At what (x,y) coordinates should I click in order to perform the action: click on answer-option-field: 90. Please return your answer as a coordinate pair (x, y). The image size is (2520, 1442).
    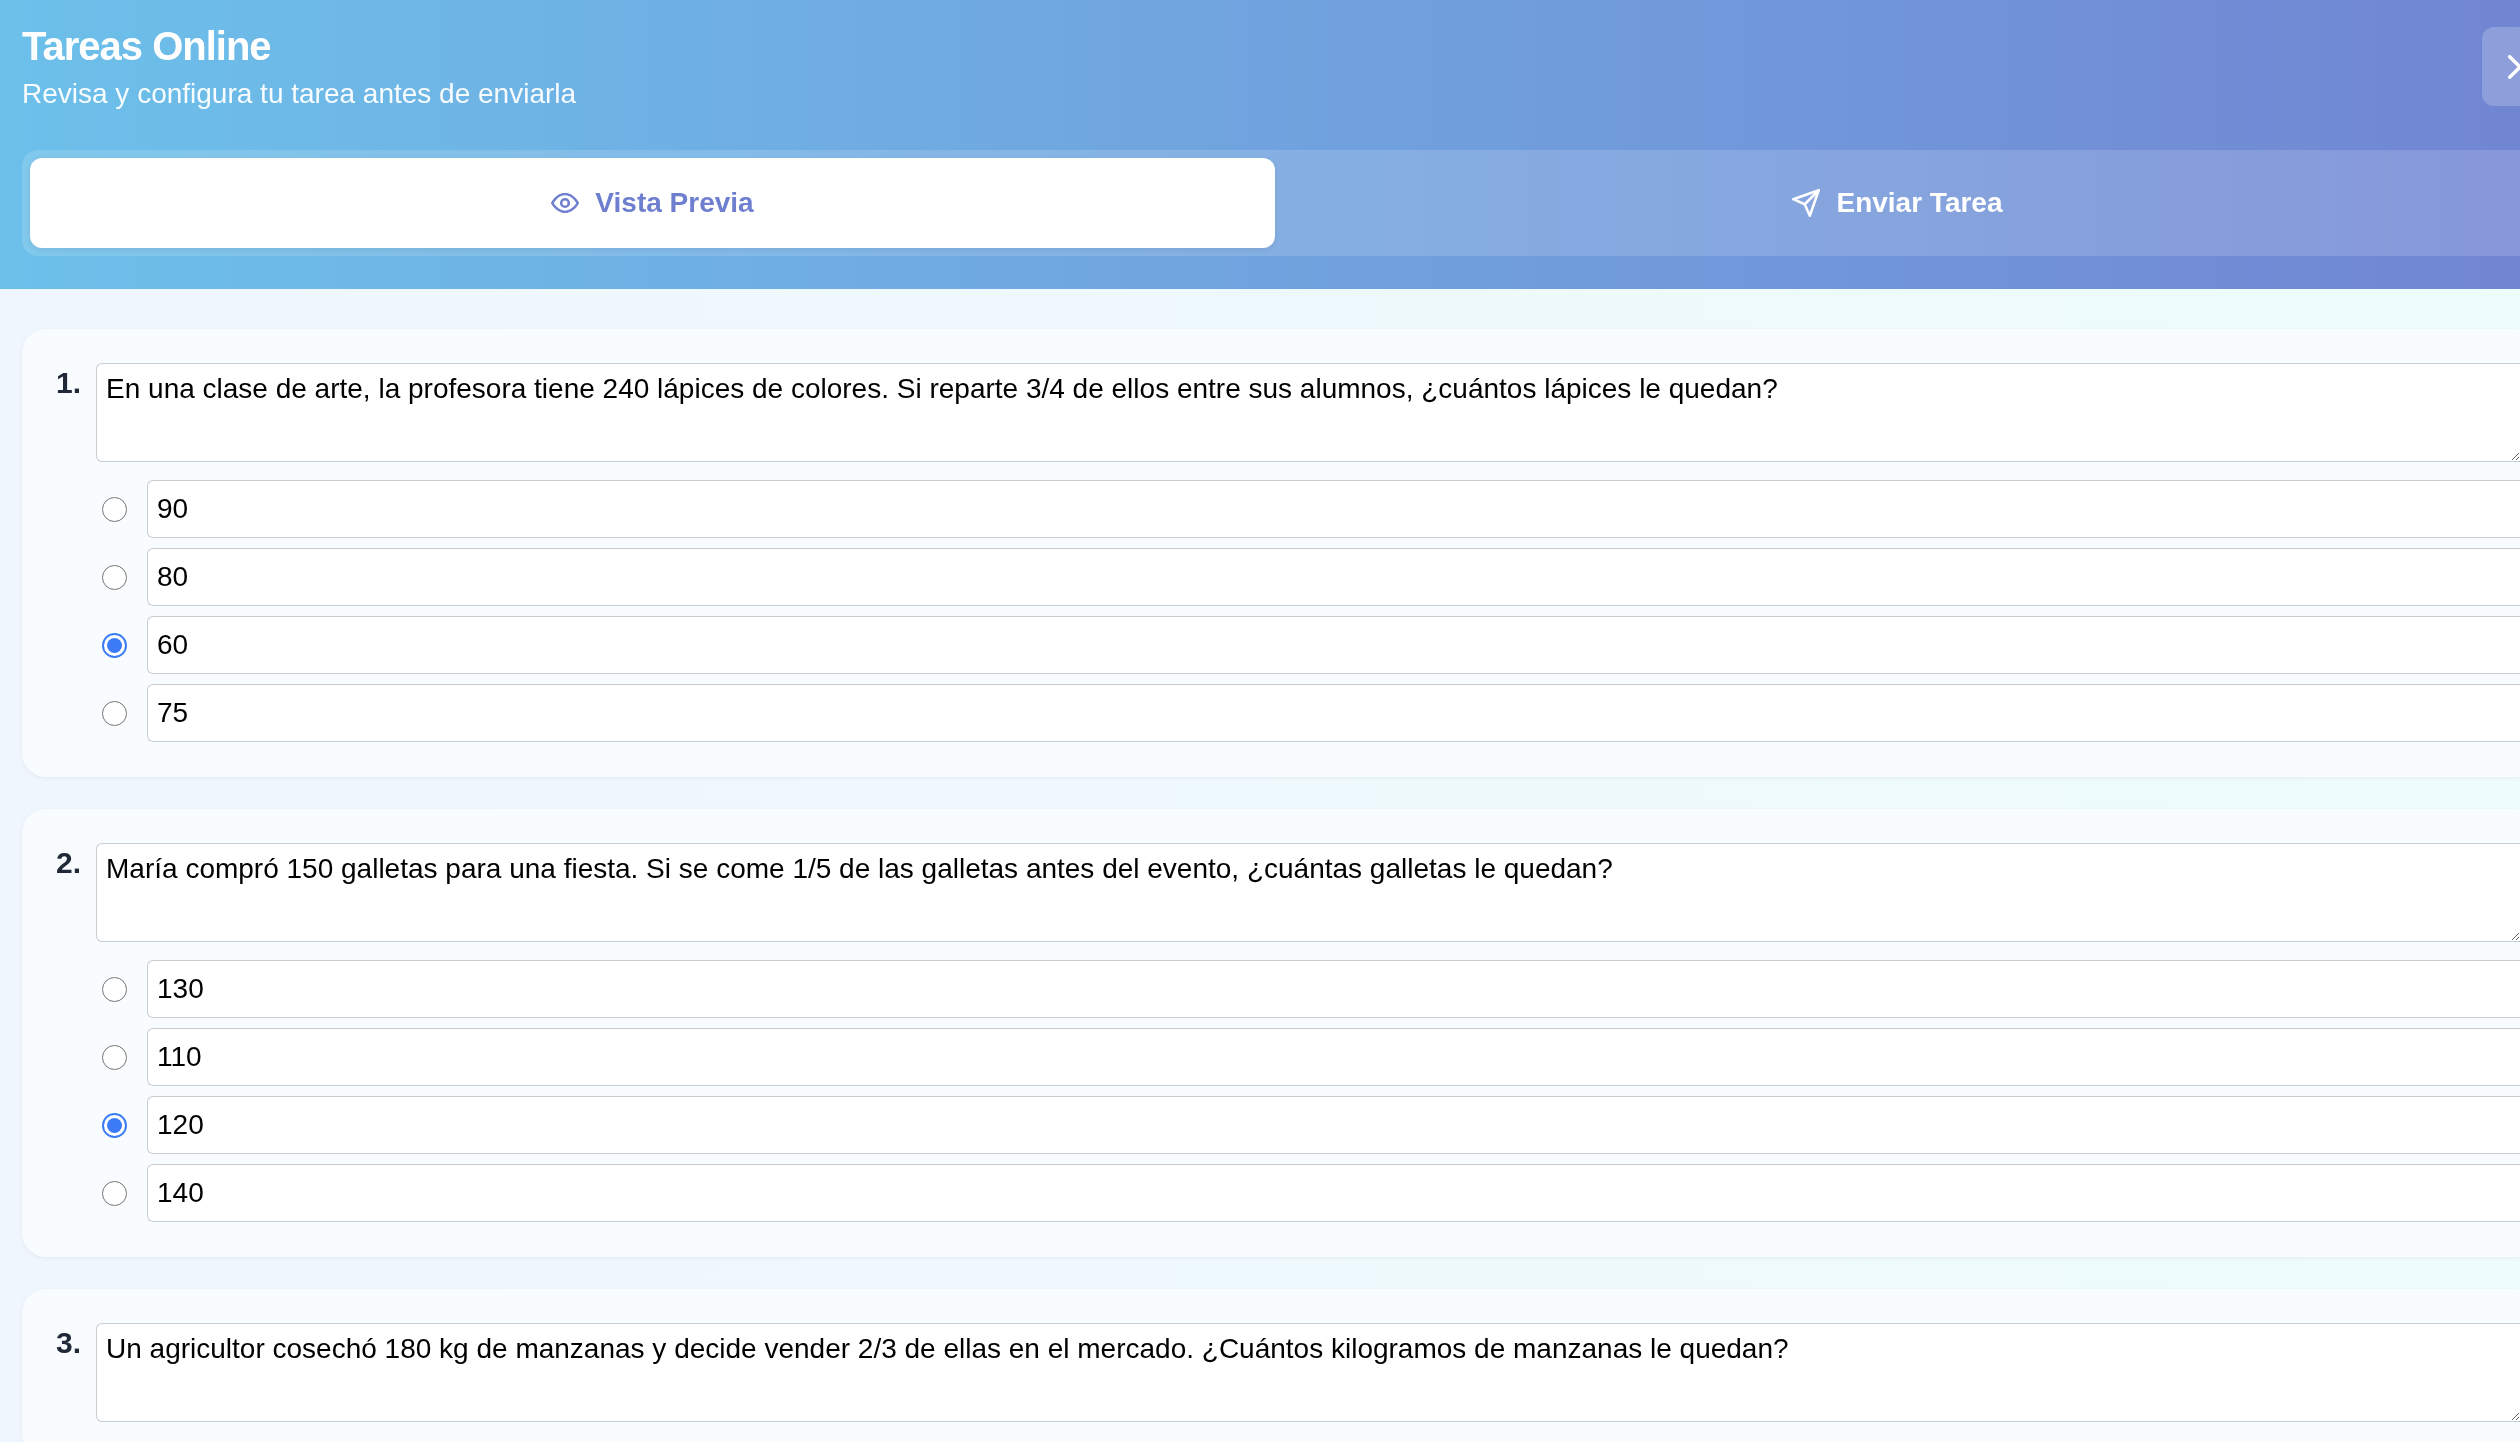
    Looking at the image, I should click on (1333, 509).